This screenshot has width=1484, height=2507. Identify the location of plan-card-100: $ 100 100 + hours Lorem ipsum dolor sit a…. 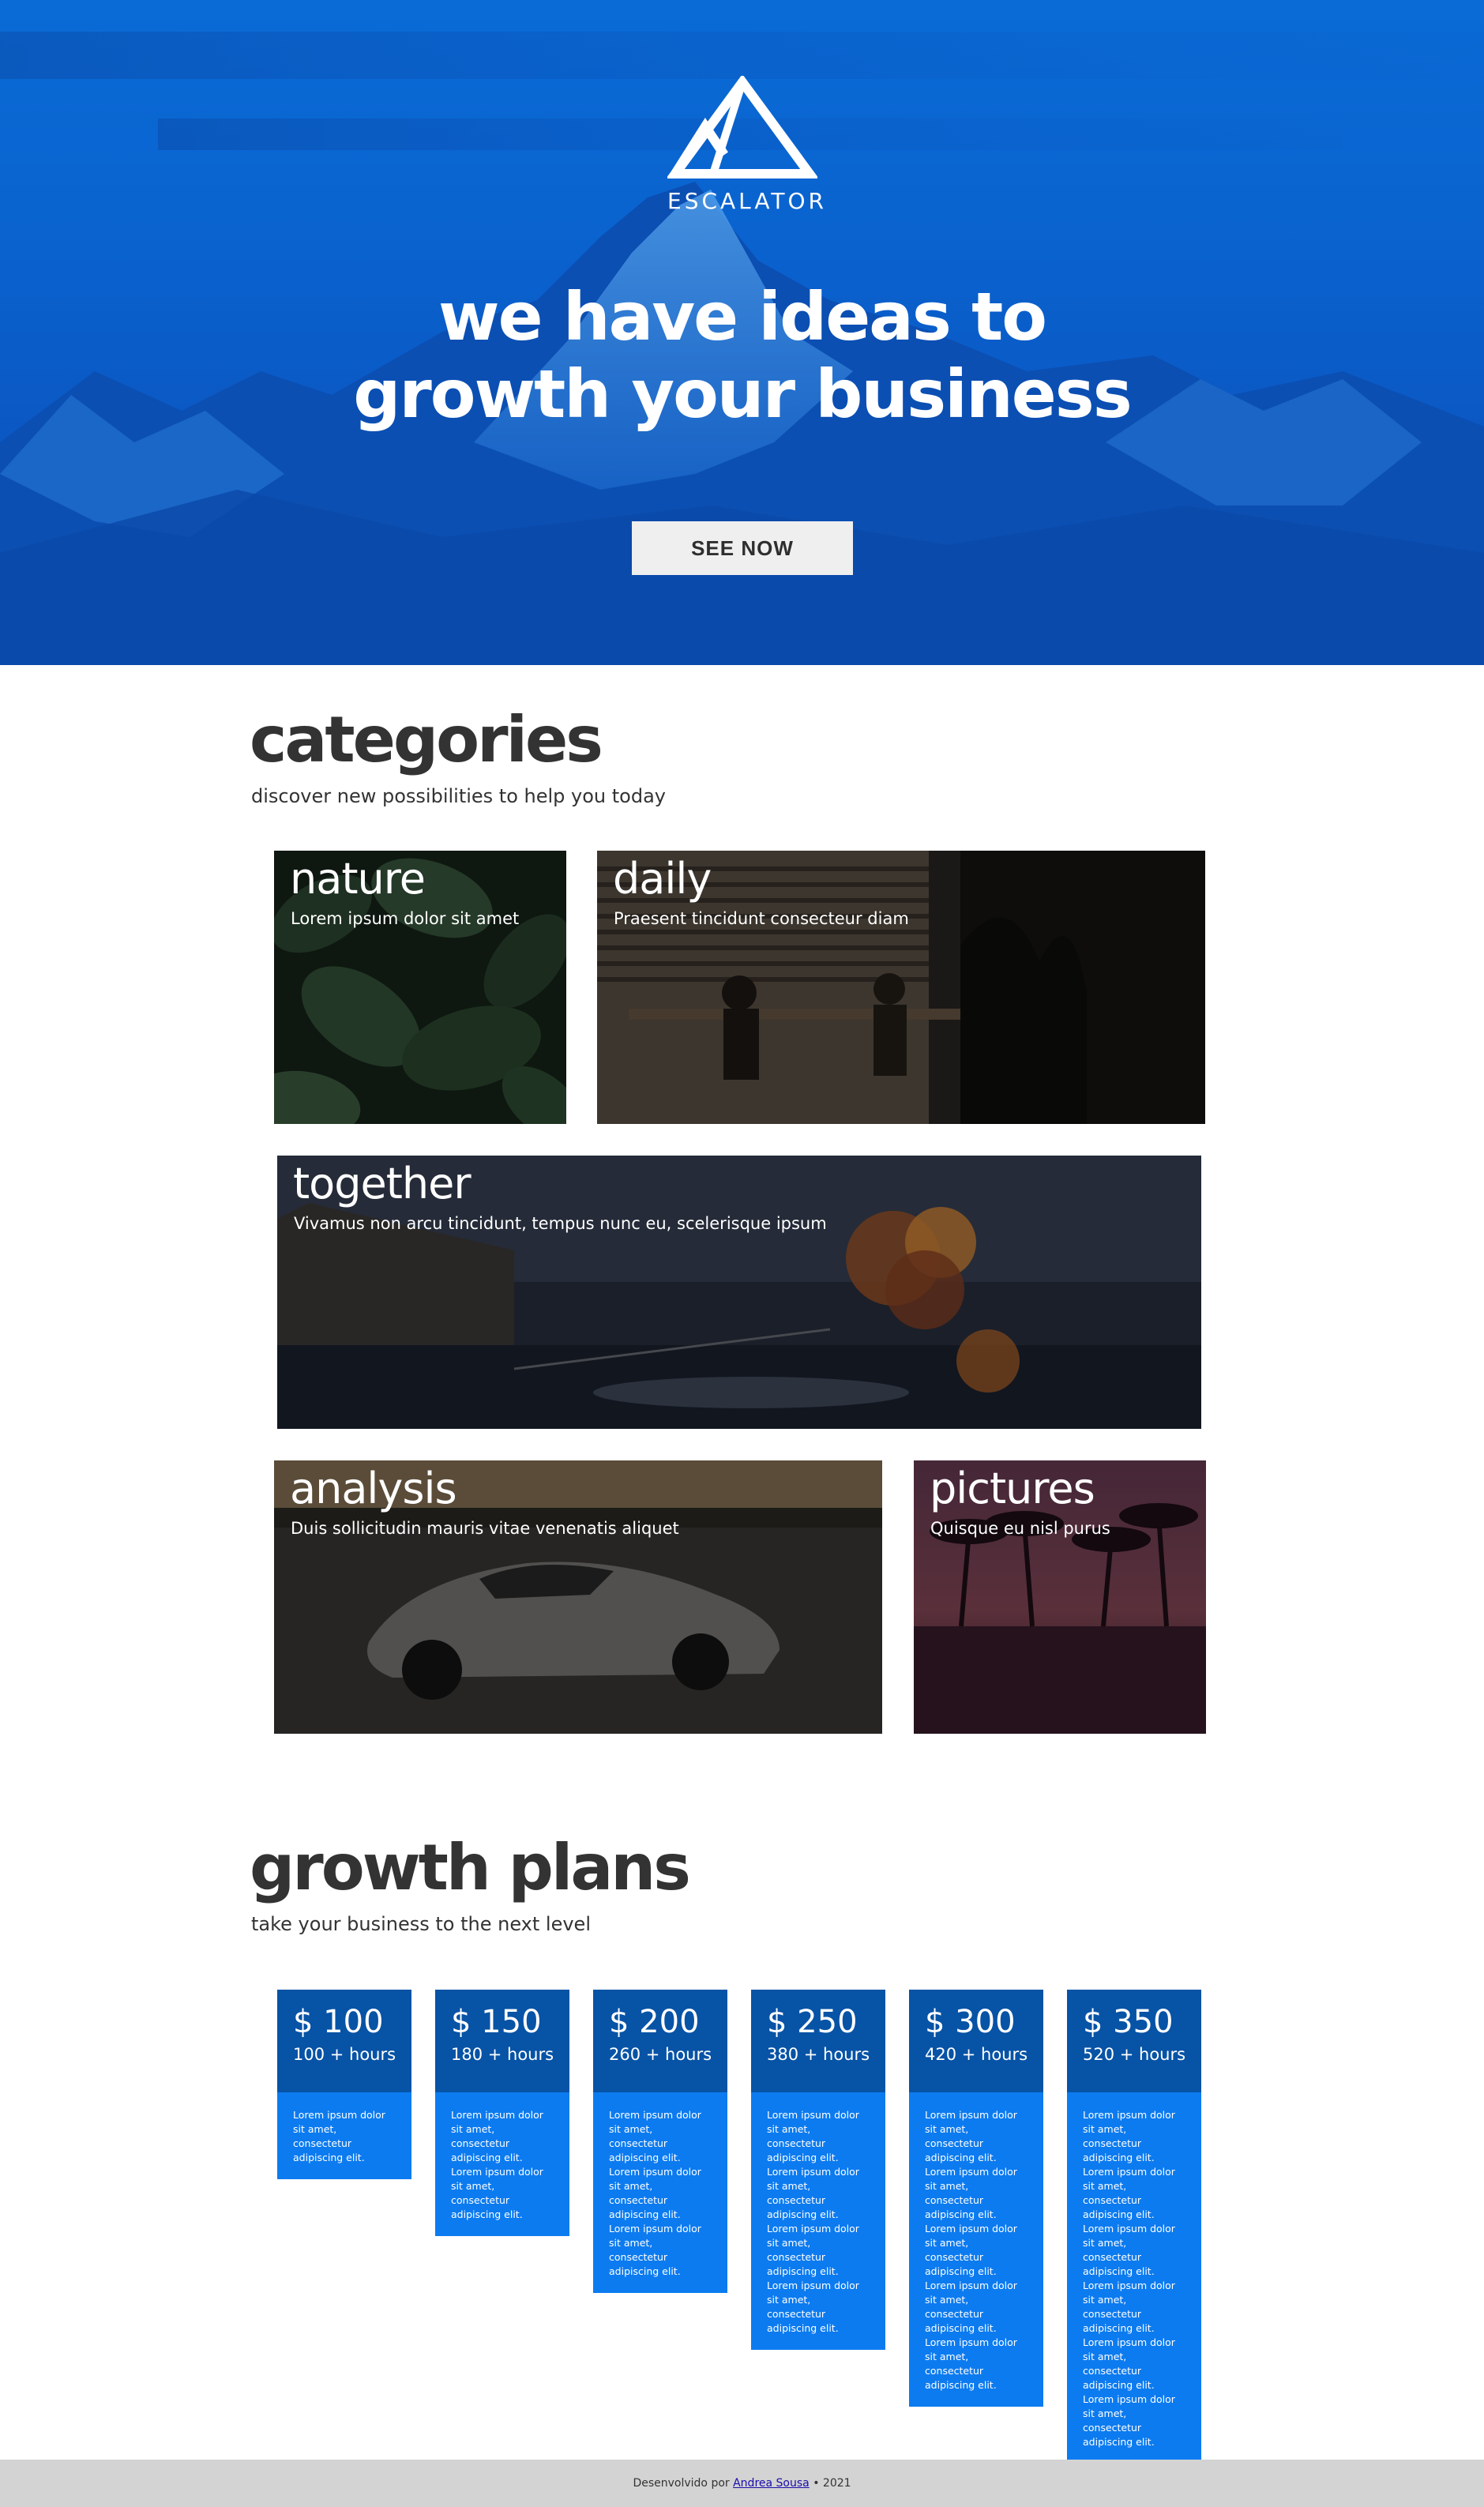
(344, 2084).